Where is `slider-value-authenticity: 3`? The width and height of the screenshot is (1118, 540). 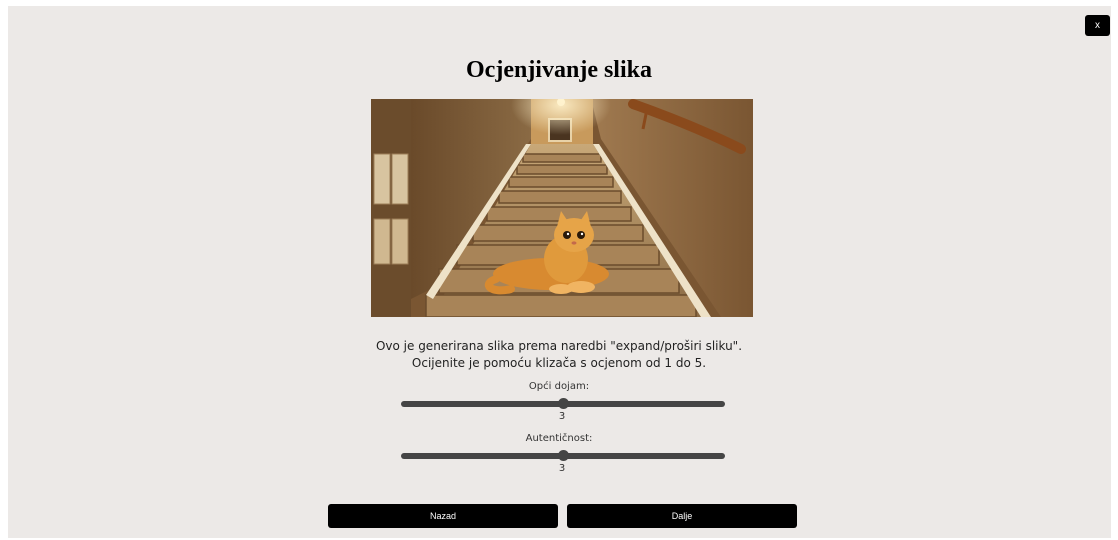 slider-value-authenticity: 3 is located at coordinates (562, 468).